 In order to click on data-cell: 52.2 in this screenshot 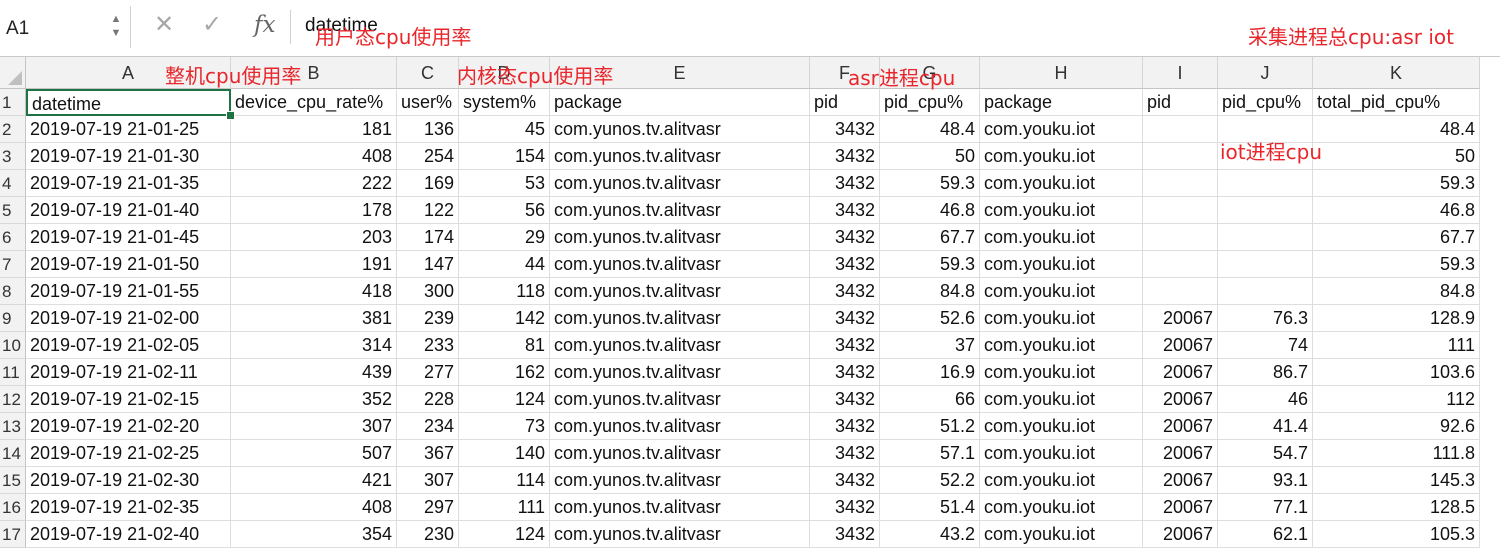, I will do `click(930, 480)`.